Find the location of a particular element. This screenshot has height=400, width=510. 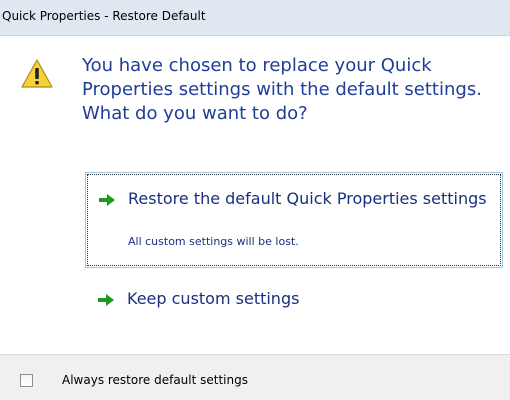

always-restore-label: Always restore default settings is located at coordinates (155, 380).